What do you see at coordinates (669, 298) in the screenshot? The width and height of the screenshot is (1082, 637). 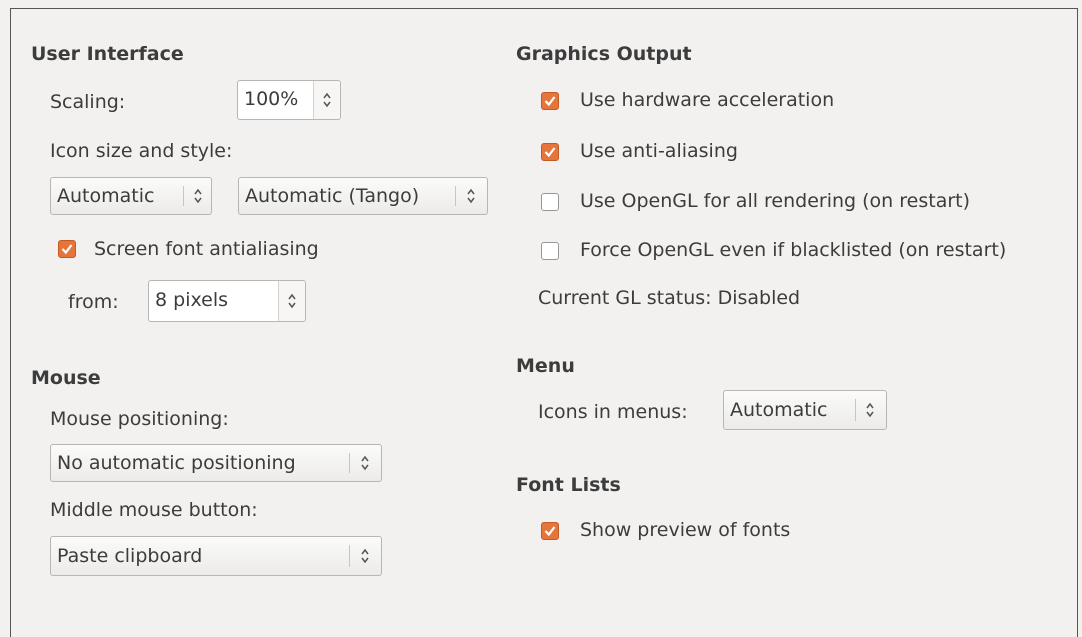 I see `gl-status-text: Current GL status: Disabled` at bounding box center [669, 298].